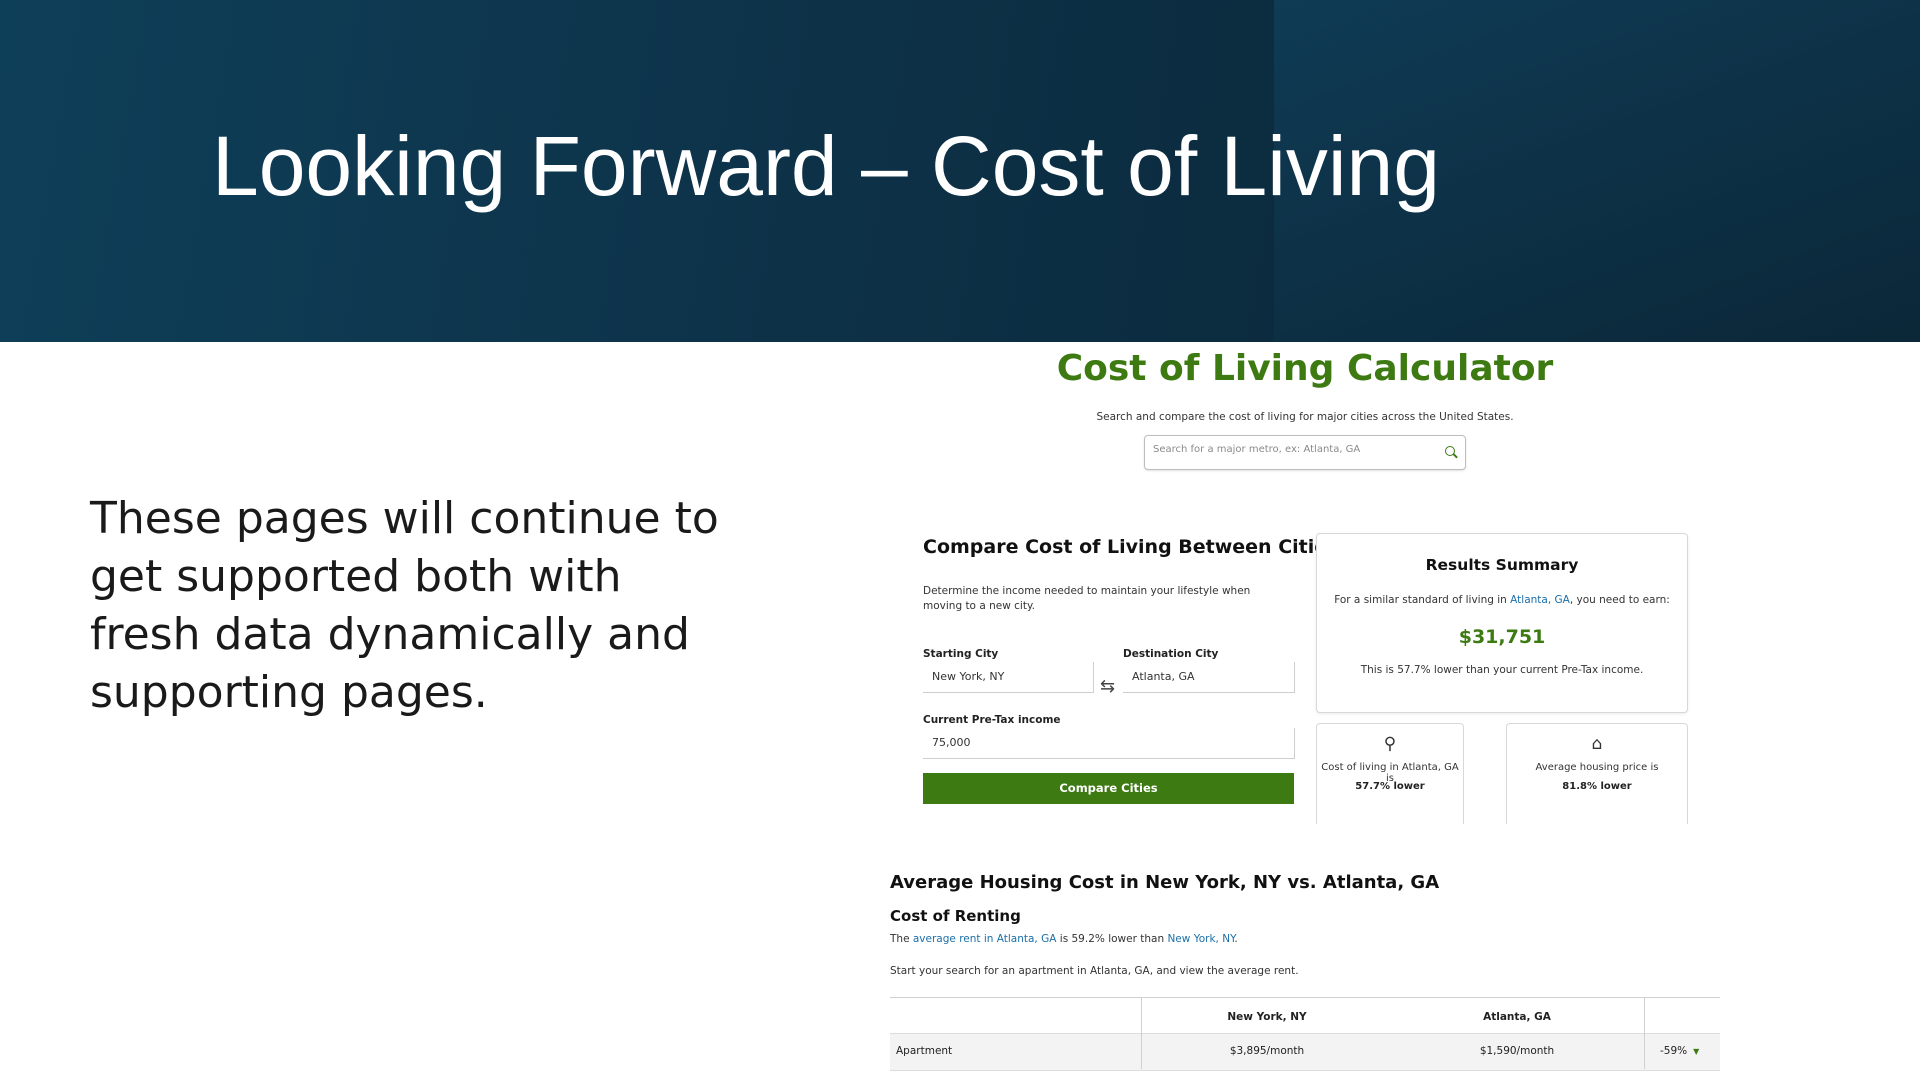 The height and width of the screenshot is (1081, 1920). I want to click on housing-price-text: Average housing price is, so click(1597, 767).